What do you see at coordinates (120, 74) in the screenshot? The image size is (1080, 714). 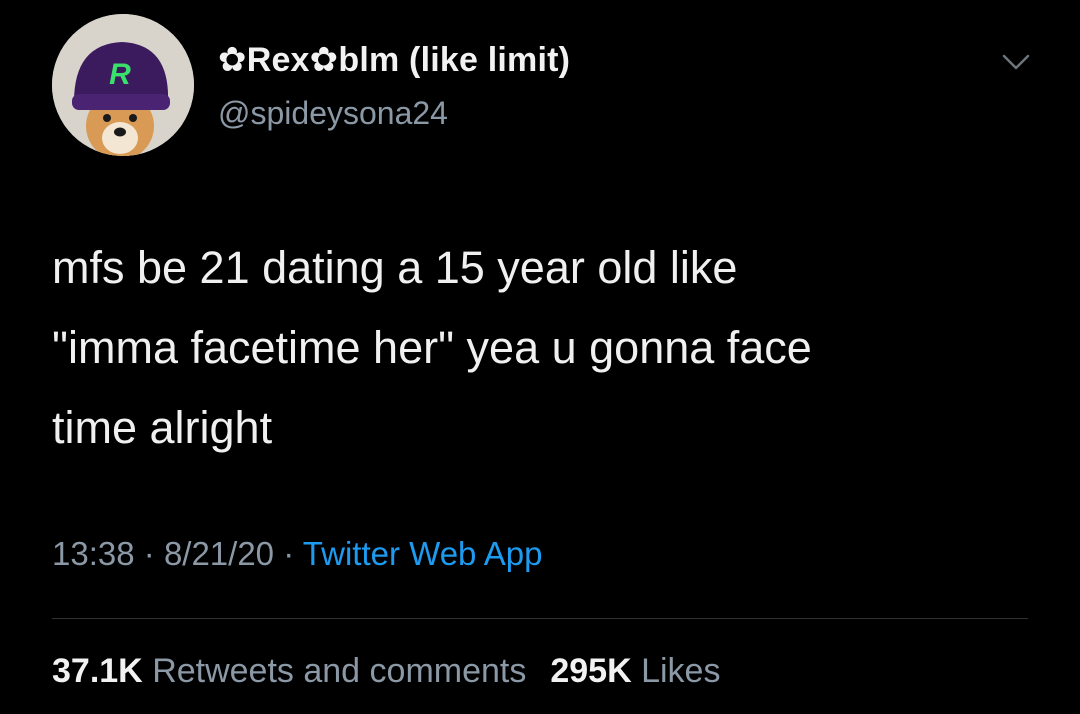 I see `avatar-badge-letter: R` at bounding box center [120, 74].